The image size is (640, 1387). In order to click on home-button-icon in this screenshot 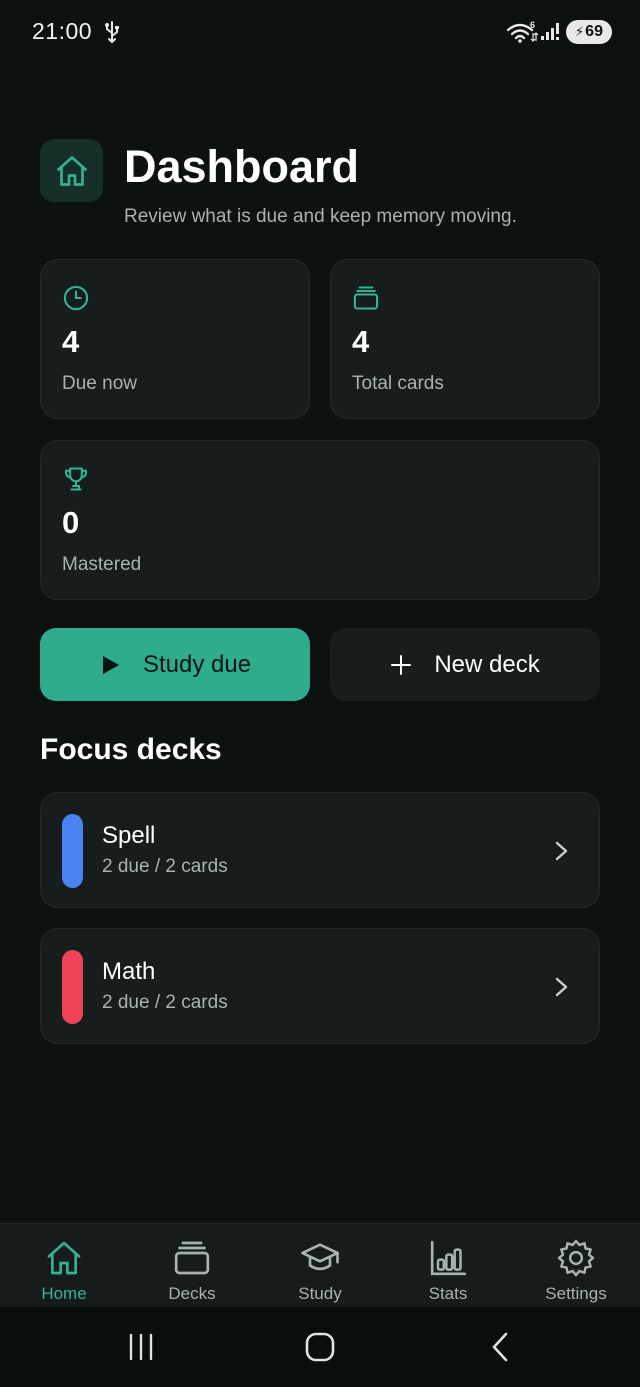, I will do `click(320, 1347)`.